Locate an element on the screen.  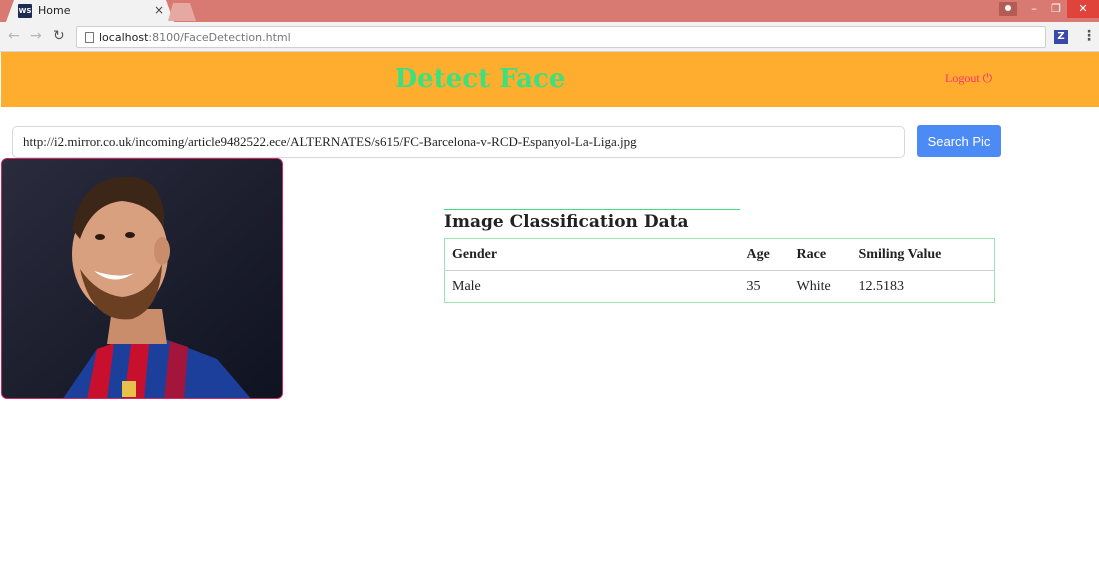
back-arrow-icon: ← is located at coordinates (14, 36).